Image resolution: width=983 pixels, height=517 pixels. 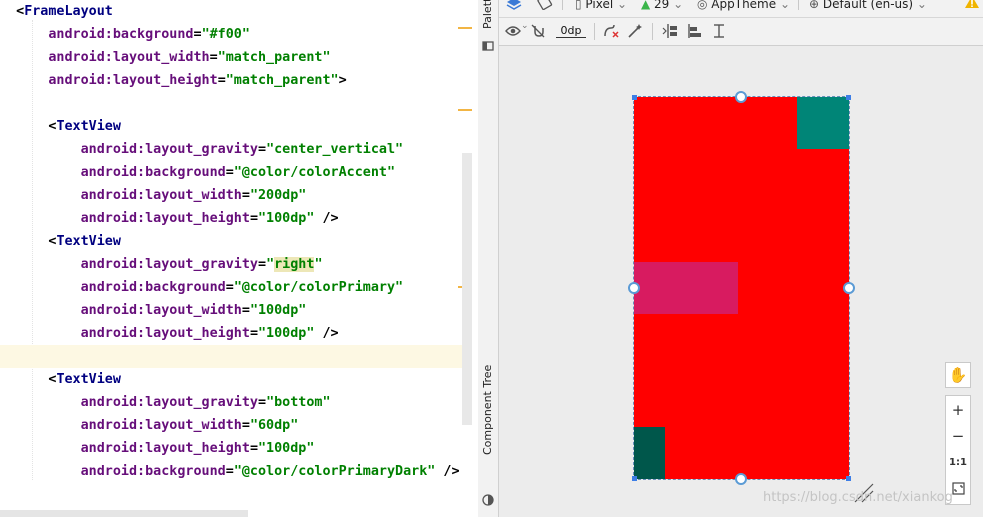 I want to click on pan-button: ✋, so click(x=958, y=375).